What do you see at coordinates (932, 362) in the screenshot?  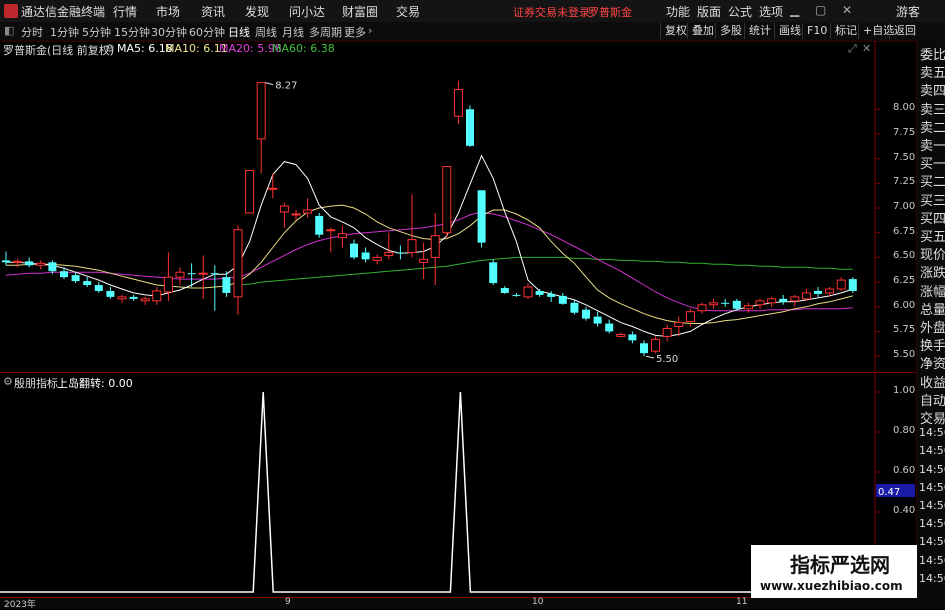 I see `side-tab-item: 净资` at bounding box center [932, 362].